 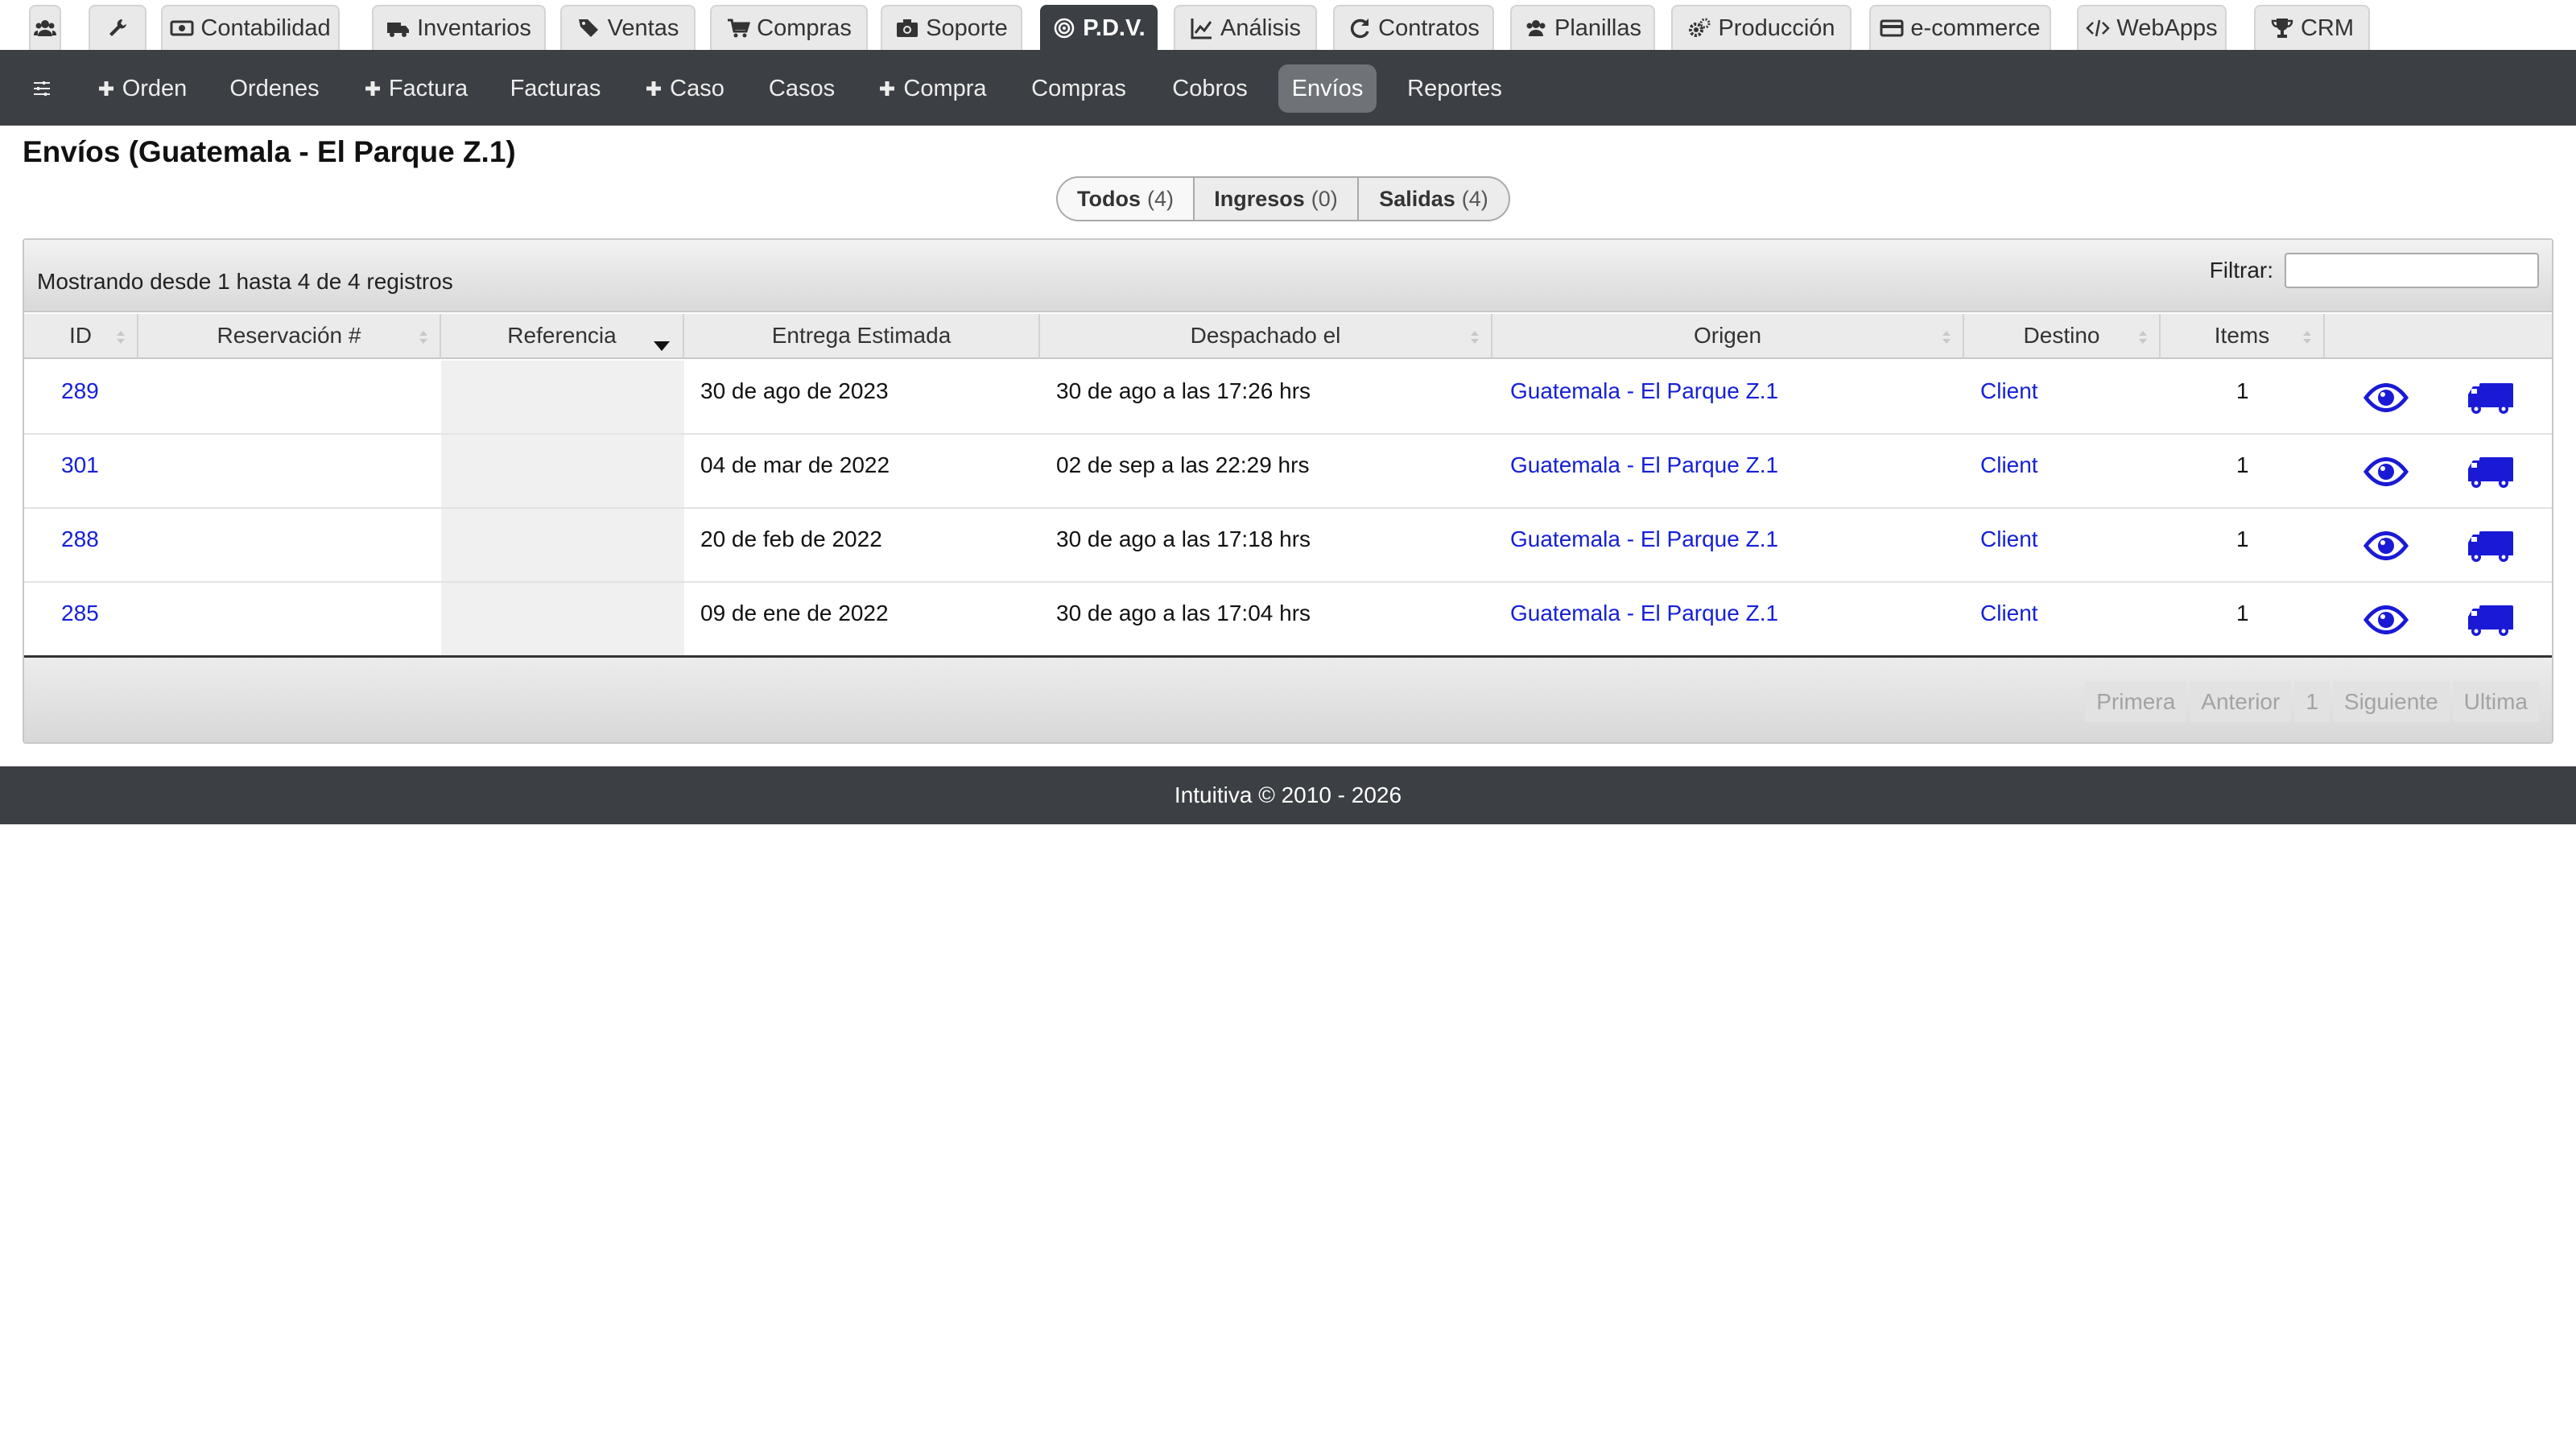 What do you see at coordinates (118, 27) in the screenshot?
I see `tab-tools` at bounding box center [118, 27].